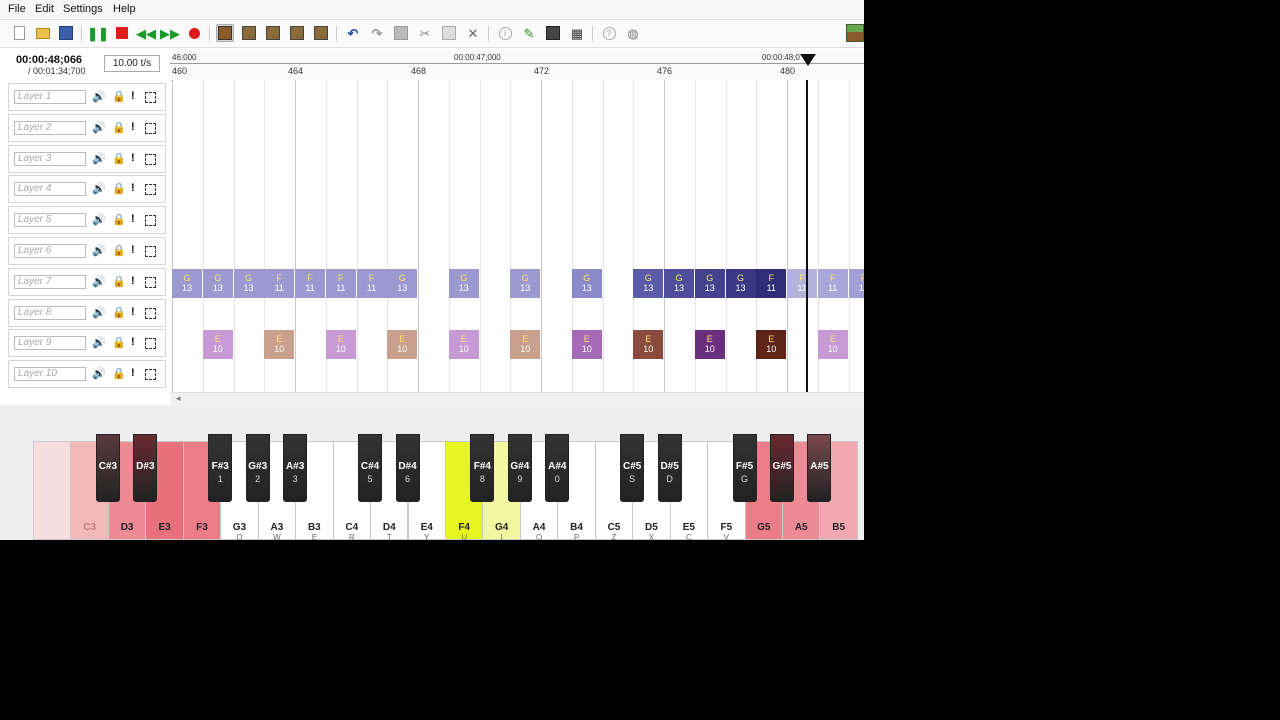  Describe the element at coordinates (808, 60) in the screenshot. I see `playhead-marker-icon` at that location.